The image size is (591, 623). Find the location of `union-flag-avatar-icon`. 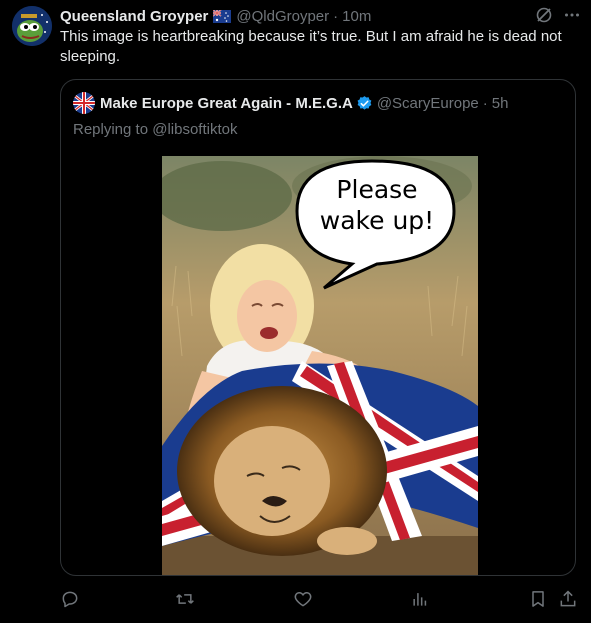

union-flag-avatar-icon is located at coordinates (84, 103).